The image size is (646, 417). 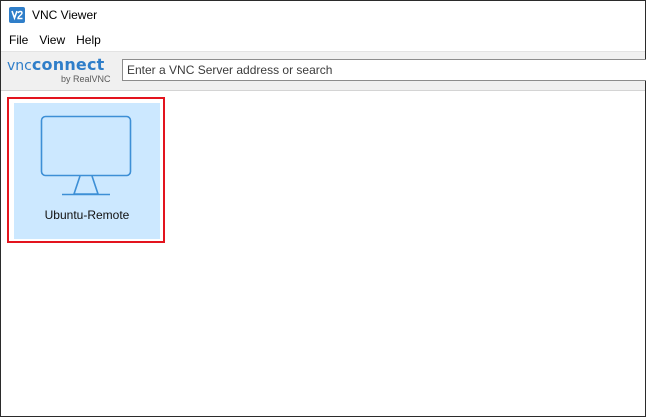 What do you see at coordinates (88, 40) in the screenshot?
I see `menu-help: Help` at bounding box center [88, 40].